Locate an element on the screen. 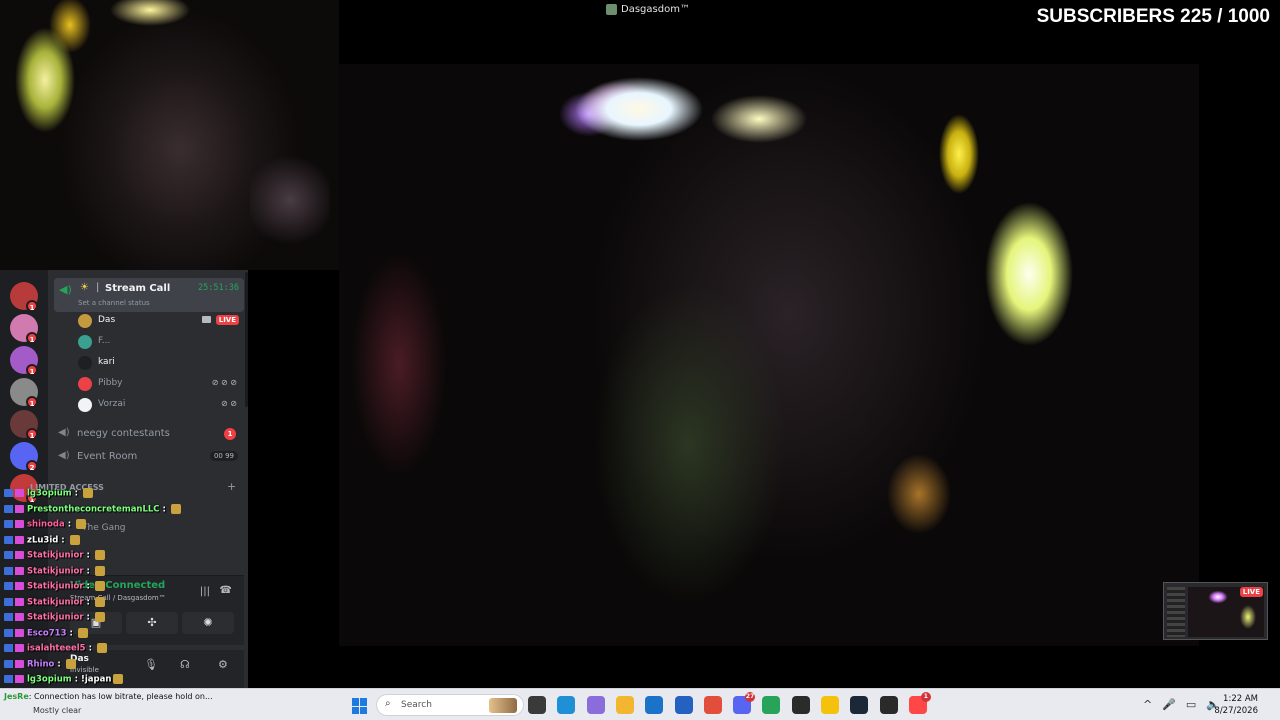 This screenshot has height=720, width=1280. user-limit: 00 99 is located at coordinates (223, 456).